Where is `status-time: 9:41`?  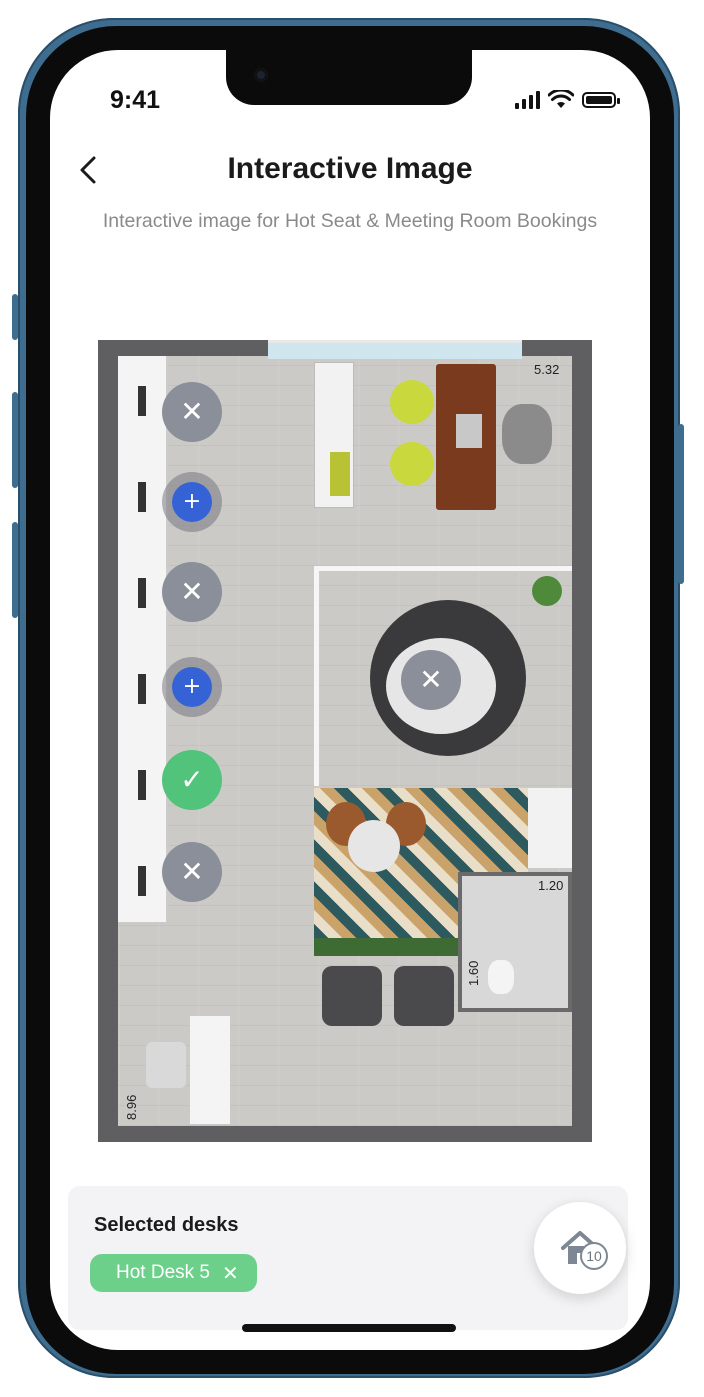 status-time: 9:41 is located at coordinates (135, 100).